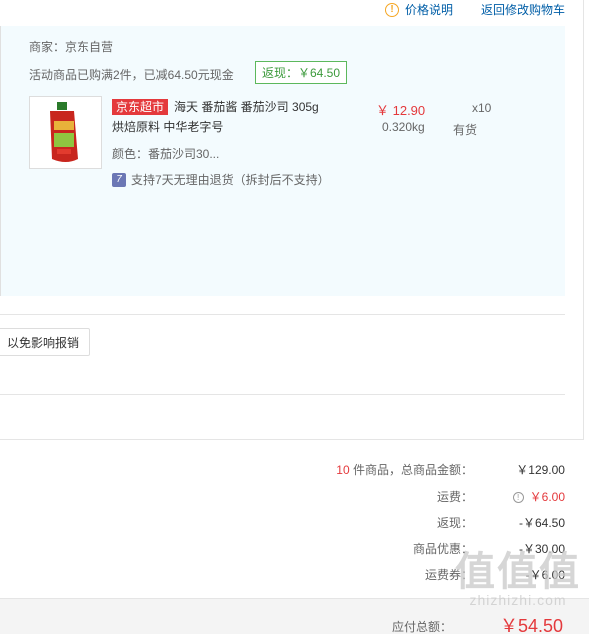 Image resolution: width=589 pixels, height=634 pixels. I want to click on price-info-label: 价格说明, so click(428, 10).